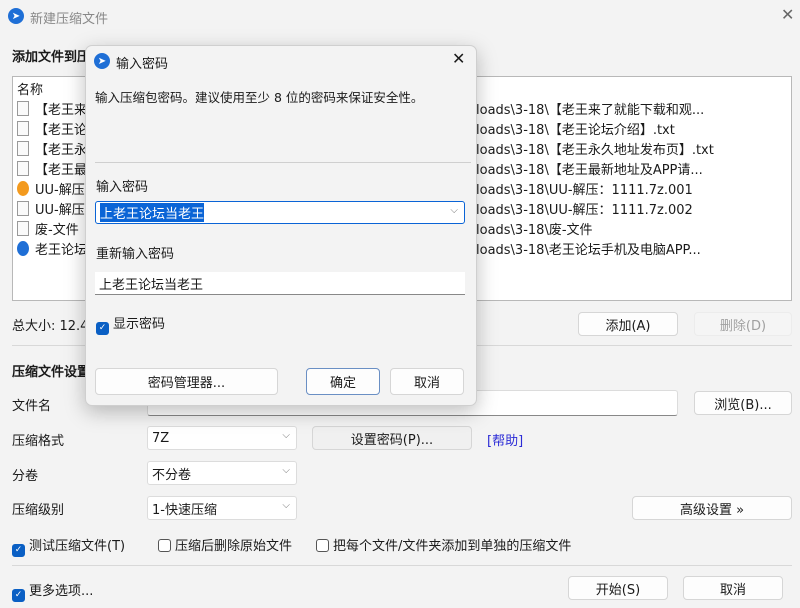 Image resolution: width=800 pixels, height=608 pixels. What do you see at coordinates (628, 324) in the screenshot?
I see `add-button: 添加(A)` at bounding box center [628, 324].